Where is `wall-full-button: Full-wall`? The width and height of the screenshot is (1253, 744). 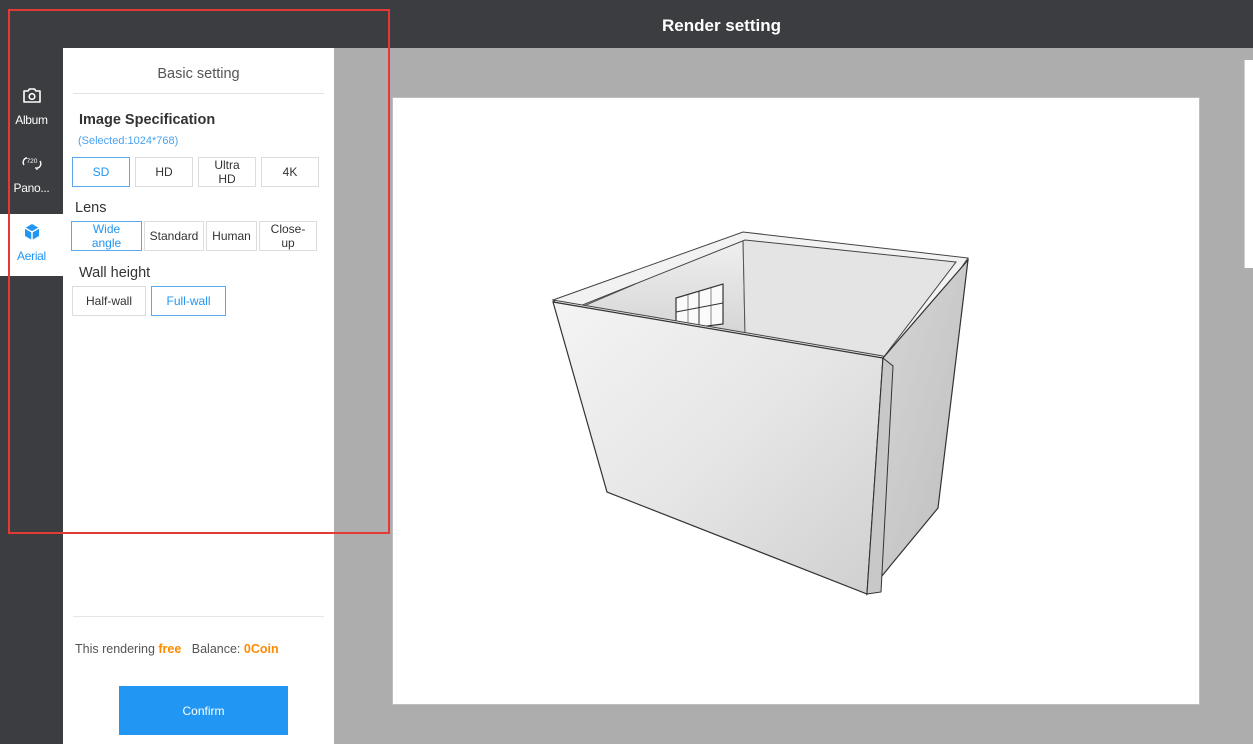
wall-full-button: Full-wall is located at coordinates (188, 301).